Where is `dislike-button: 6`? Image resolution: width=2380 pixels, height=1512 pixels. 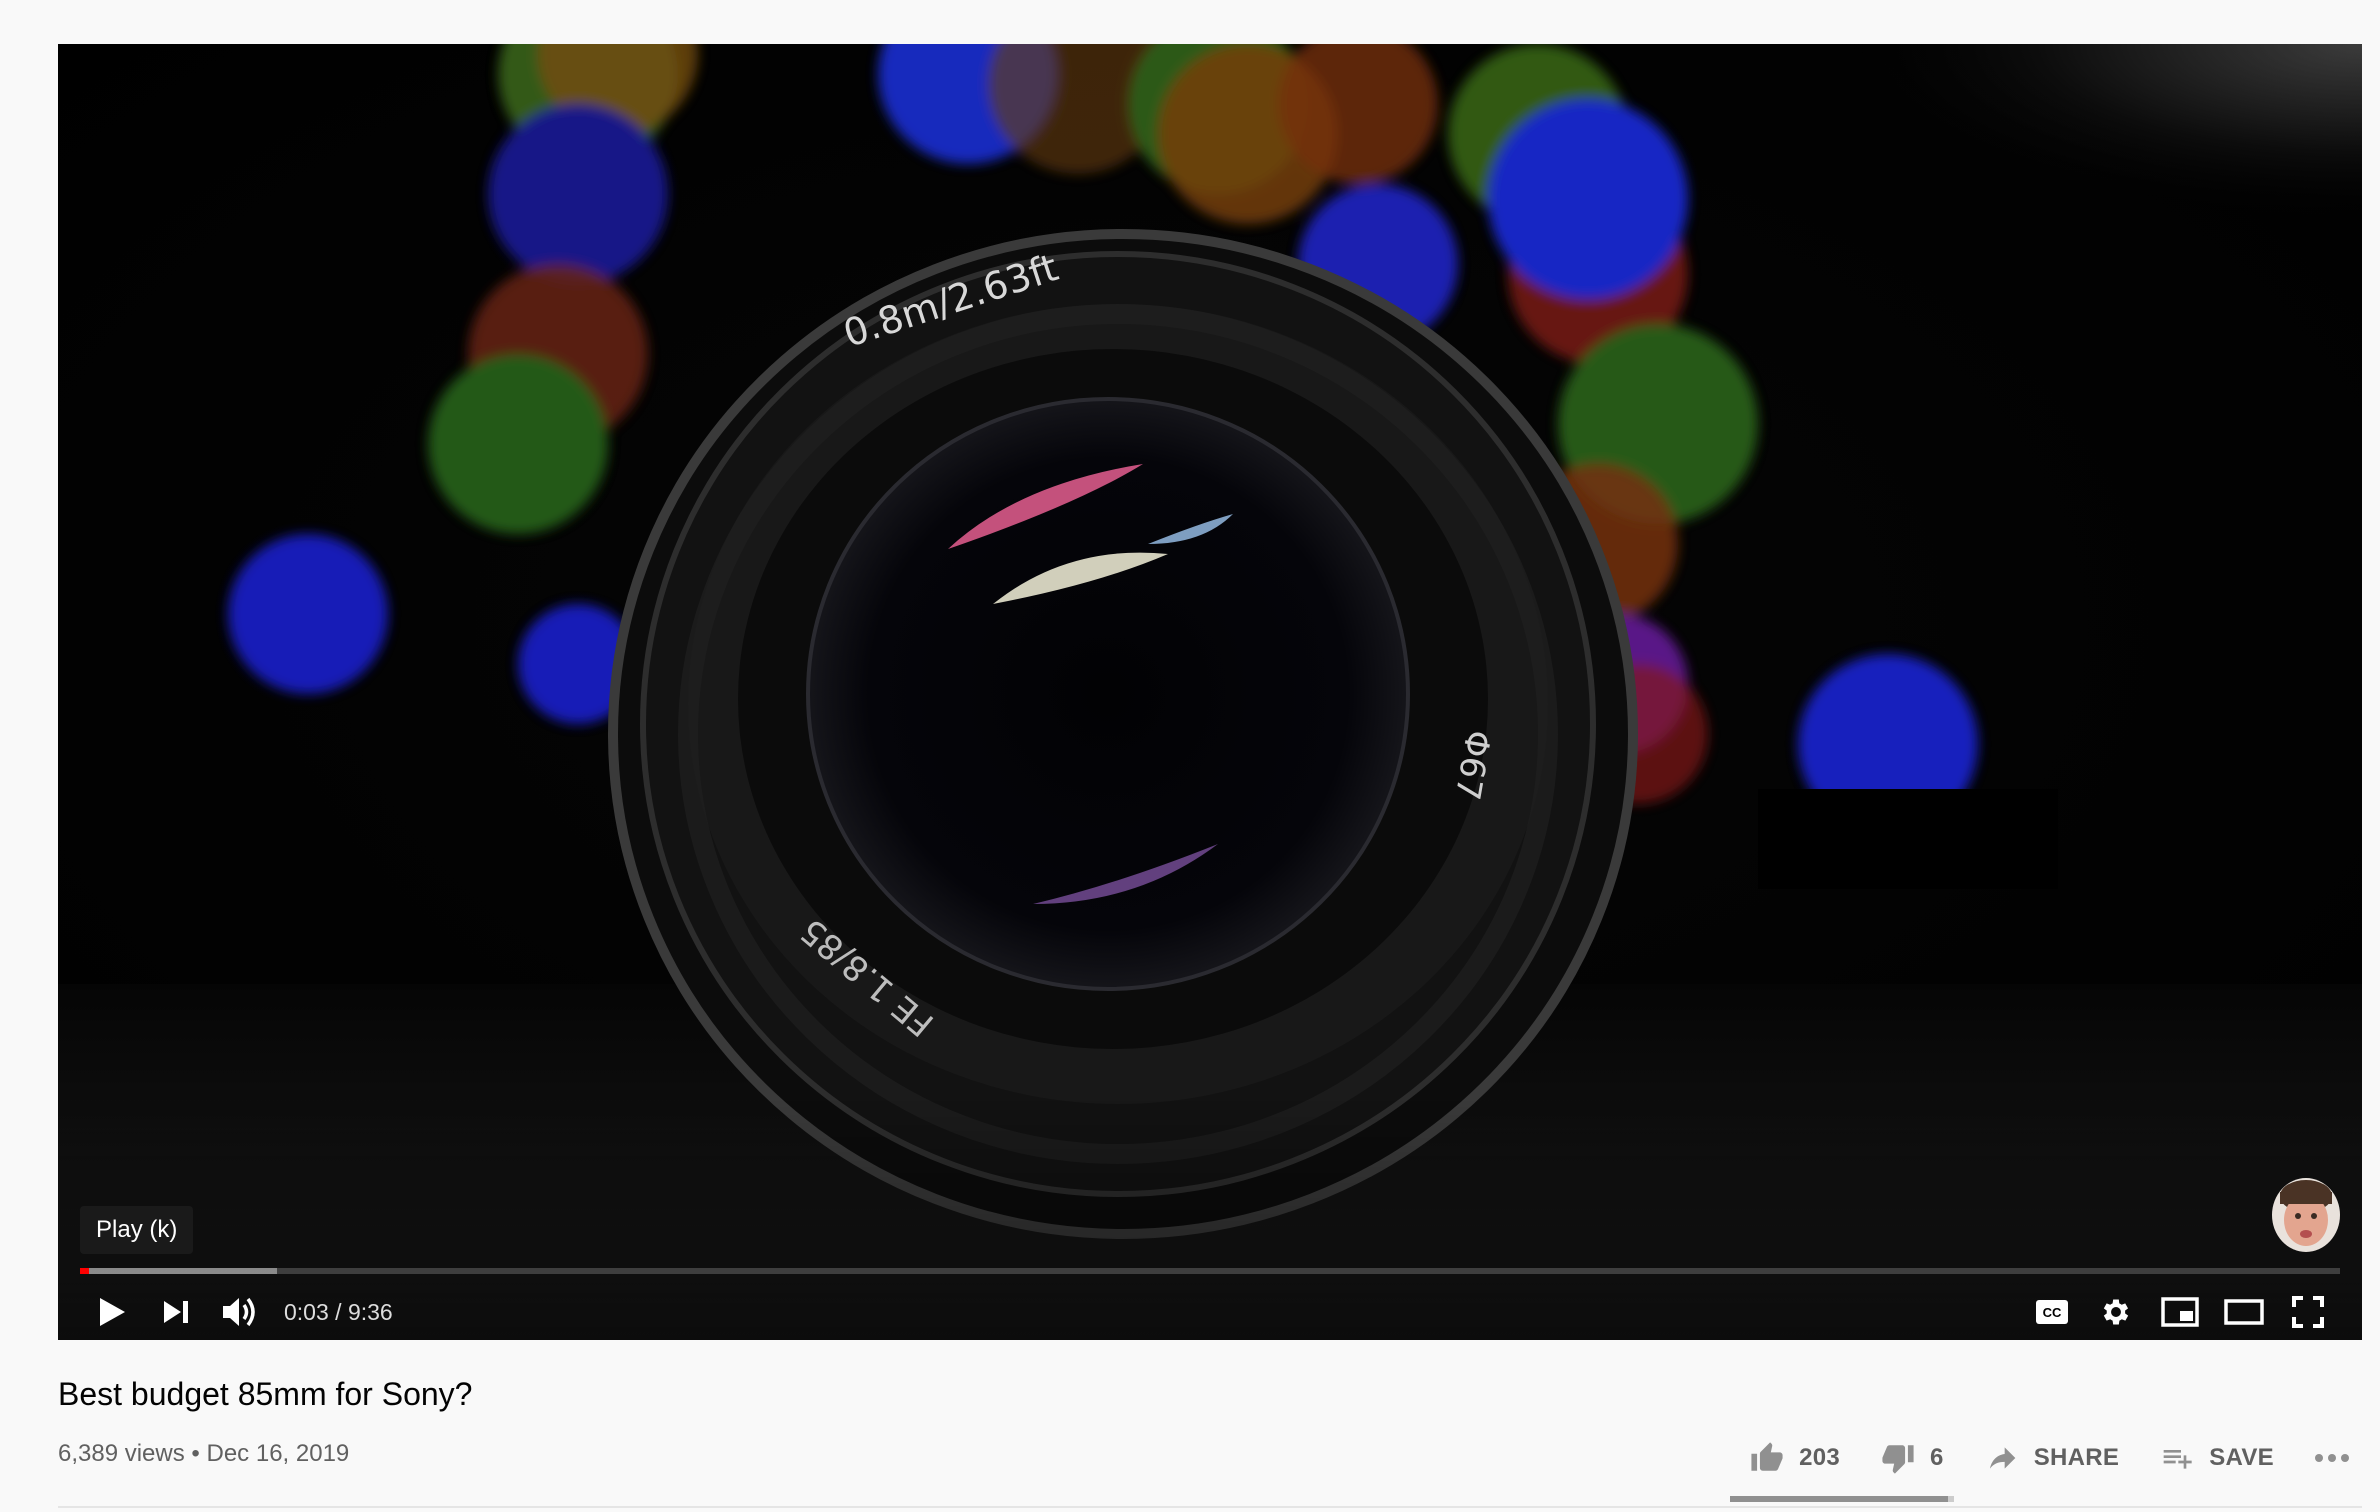 dislike-button: 6 is located at coordinates (1912, 1458).